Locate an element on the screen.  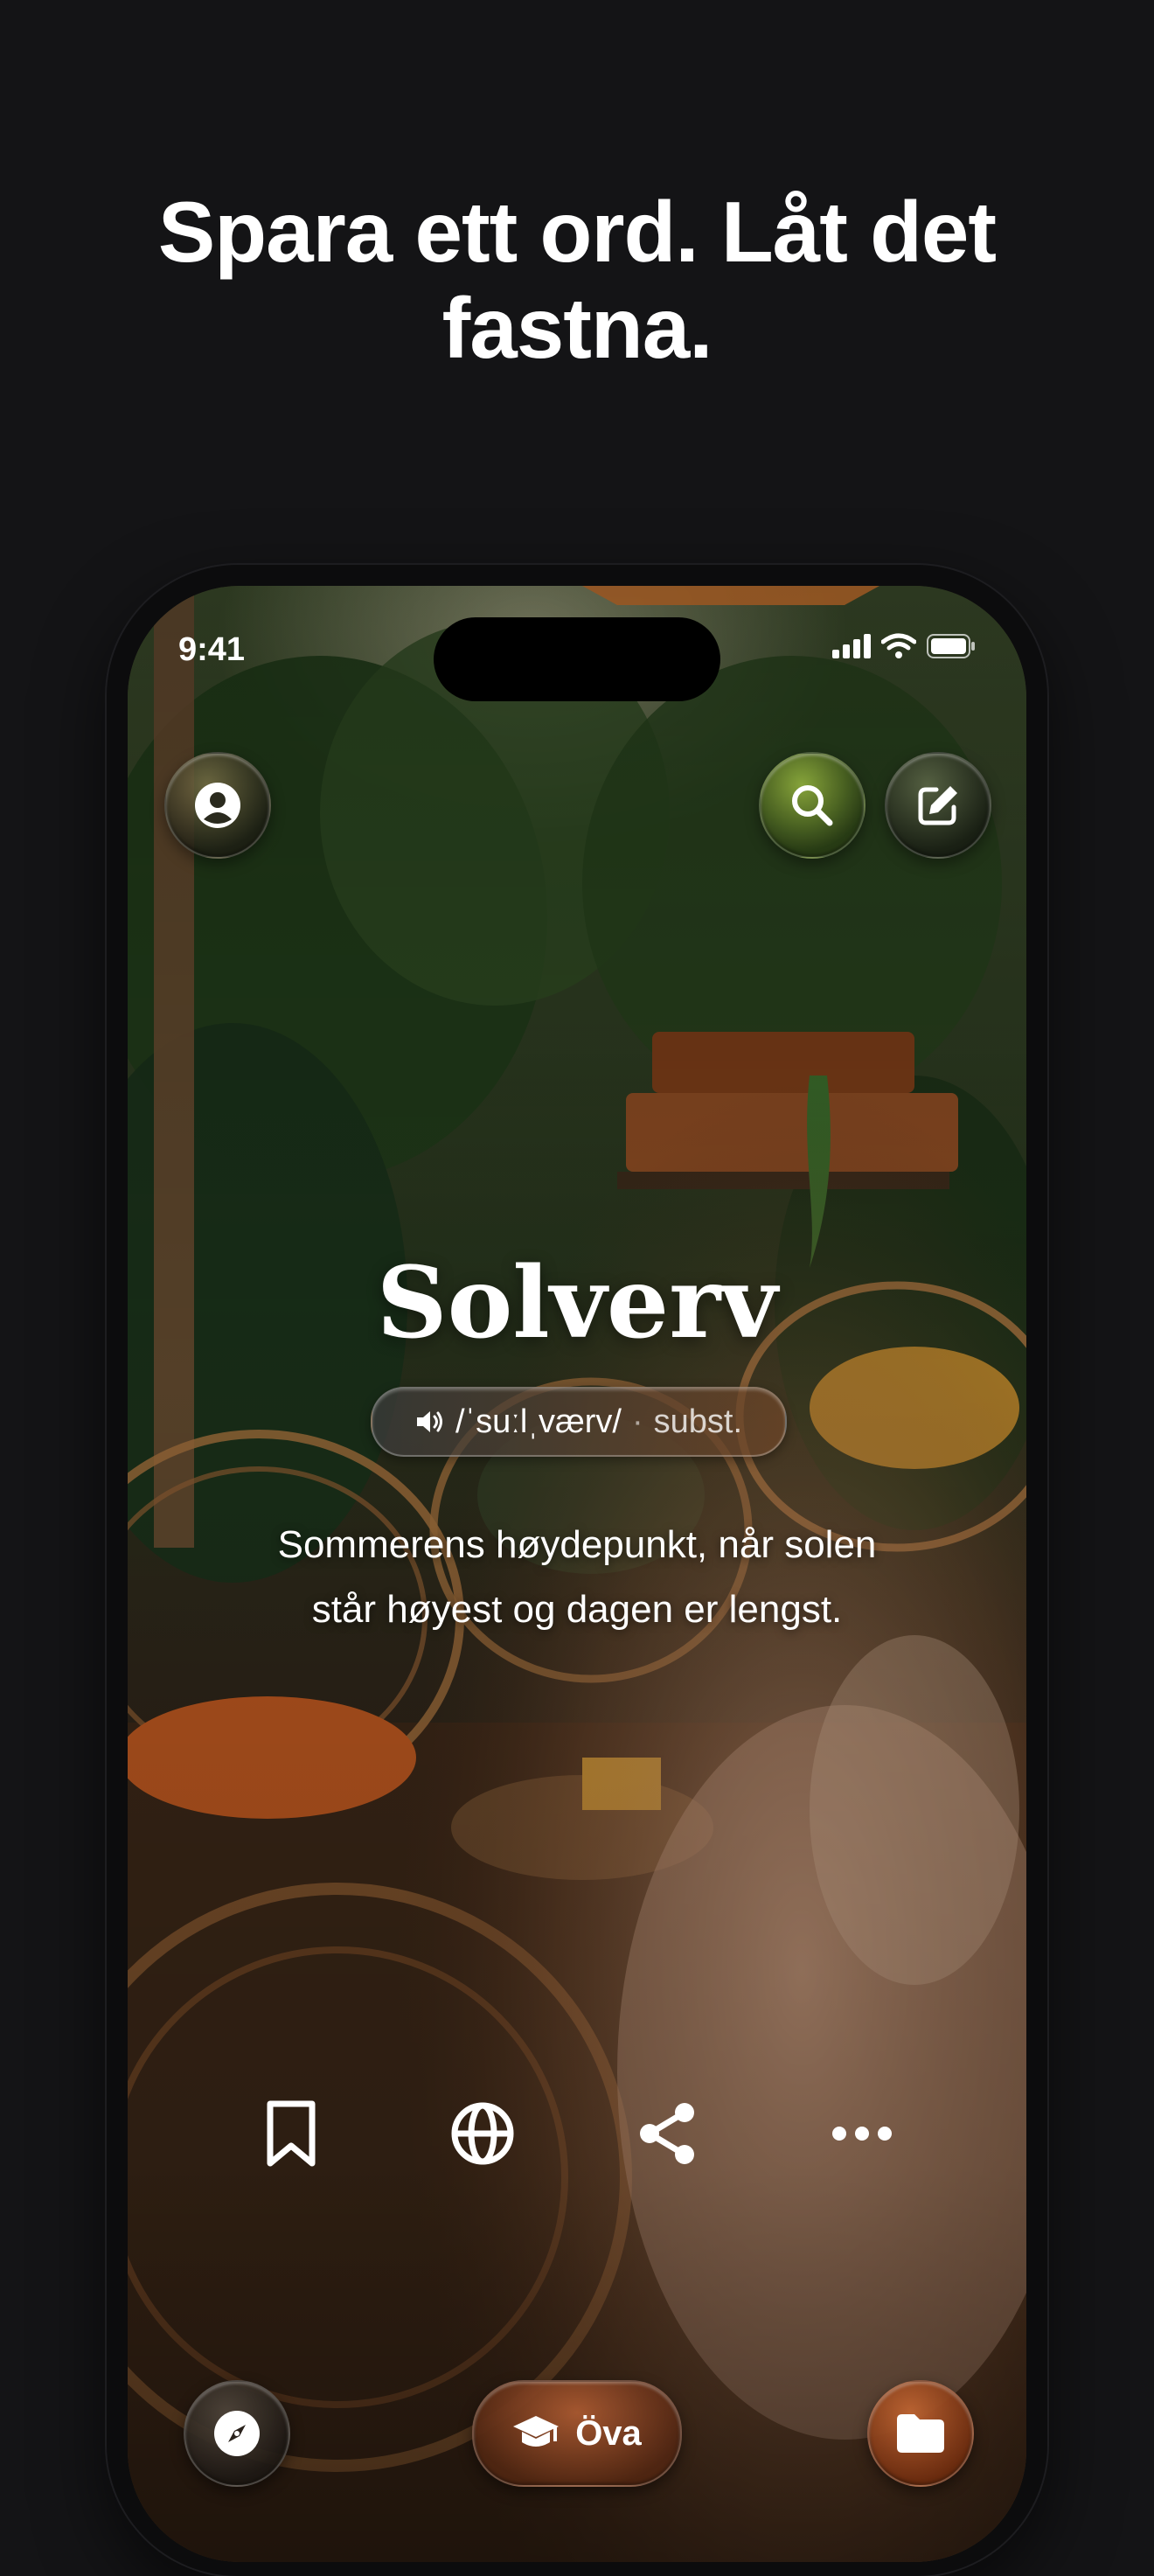
pronunciation-pill: /ˈsuːlˌværv/ · subst. is located at coordinates (579, 1422).